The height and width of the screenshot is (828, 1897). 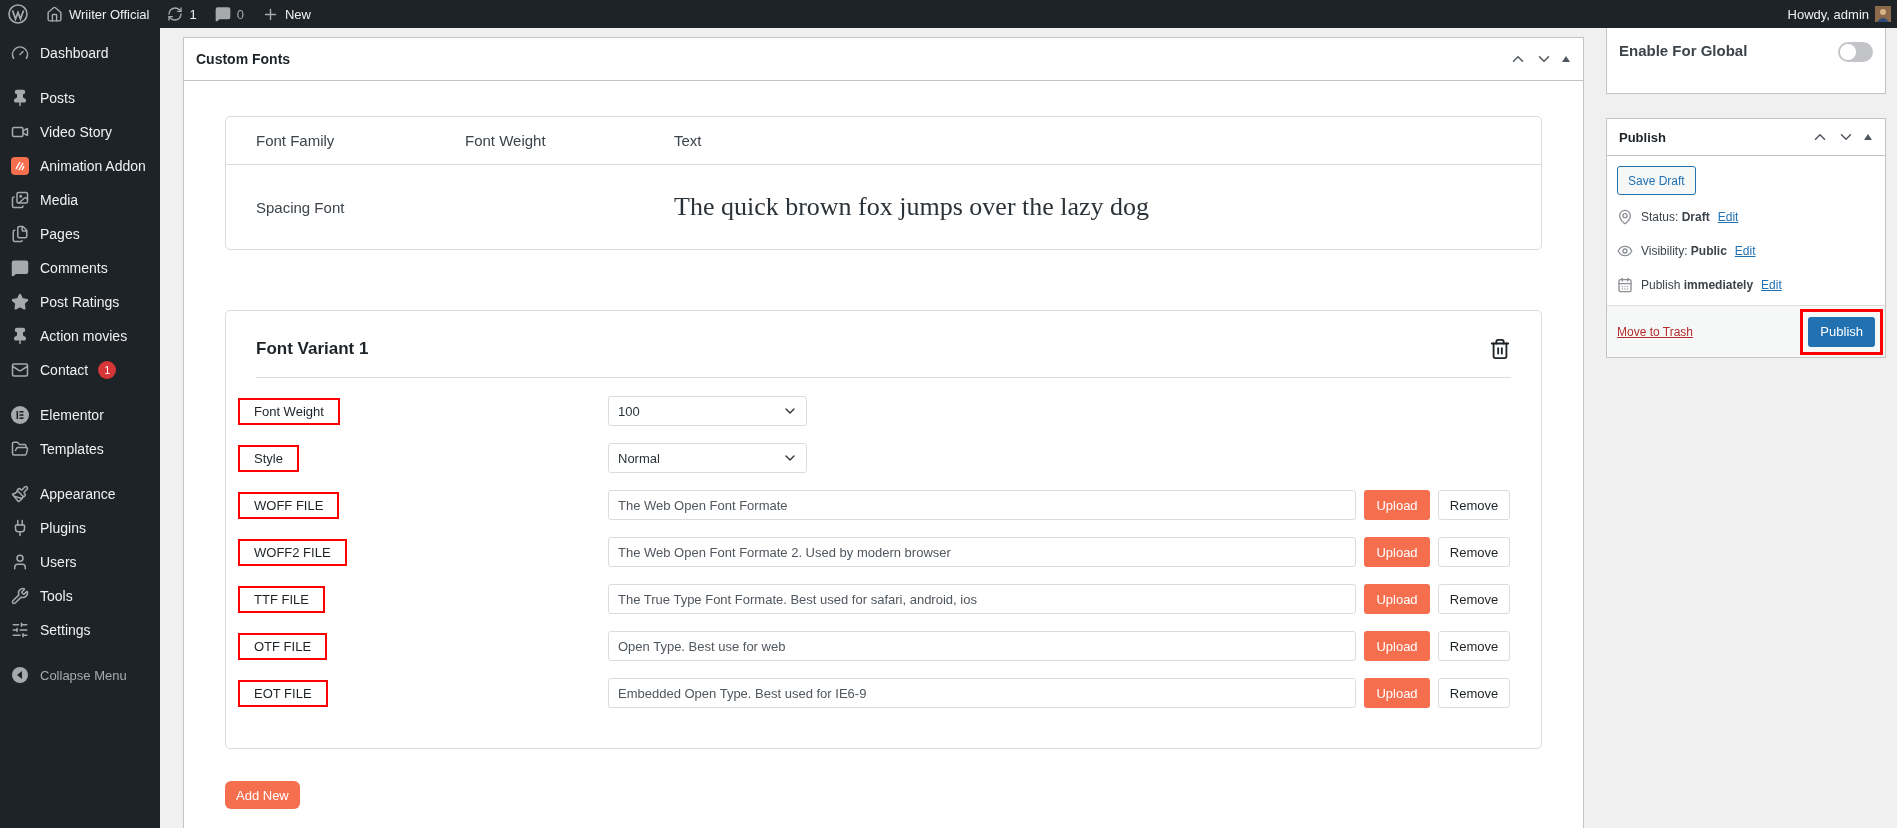 I want to click on sidebar-item: Tools, so click(x=80, y=596).